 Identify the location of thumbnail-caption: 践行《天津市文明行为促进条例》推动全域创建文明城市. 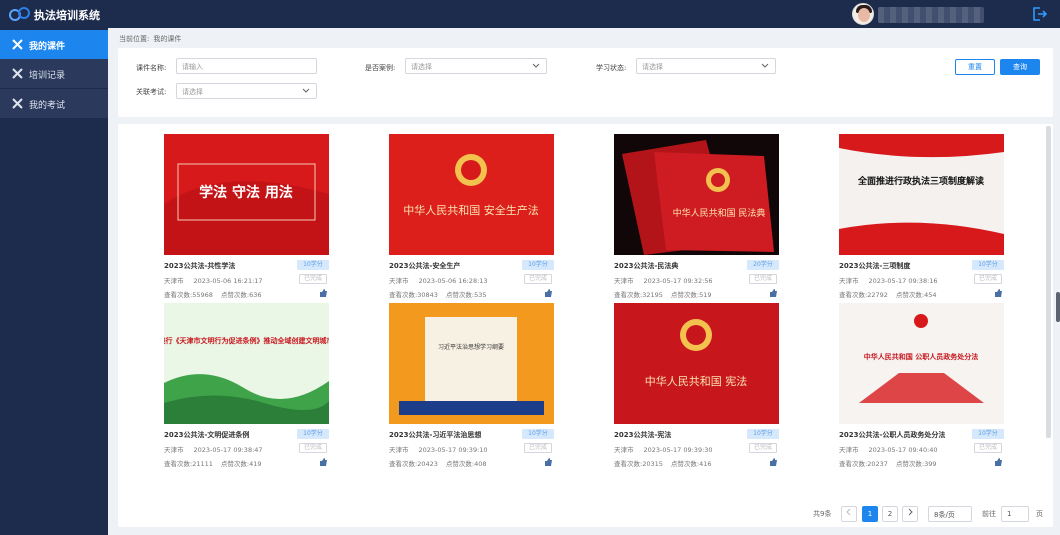
(246, 340).